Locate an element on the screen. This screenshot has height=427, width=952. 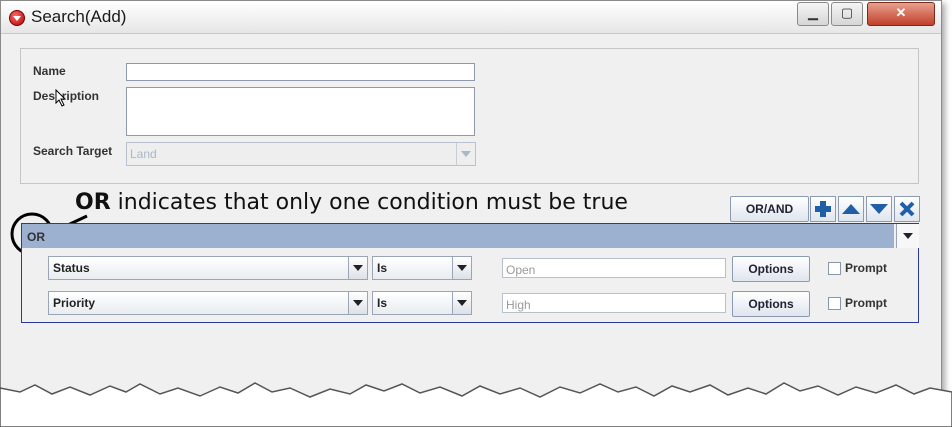
condition-field-value: Status is located at coordinates (71, 268).